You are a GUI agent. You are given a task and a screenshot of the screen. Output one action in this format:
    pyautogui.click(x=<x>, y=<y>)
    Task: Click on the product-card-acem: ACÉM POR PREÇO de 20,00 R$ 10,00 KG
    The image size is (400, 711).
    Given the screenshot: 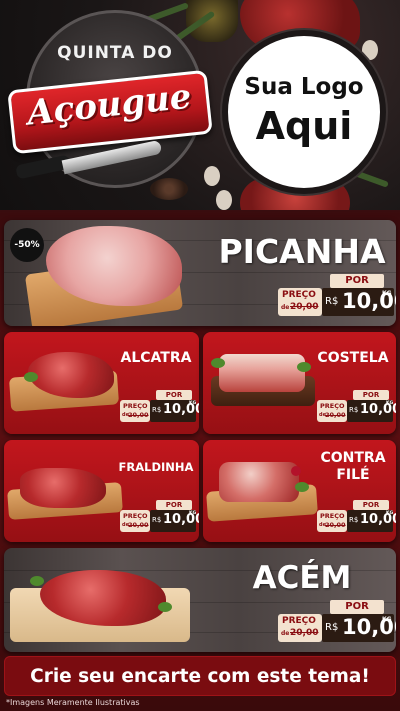 What is the action you would take?
    pyautogui.click(x=200, y=600)
    